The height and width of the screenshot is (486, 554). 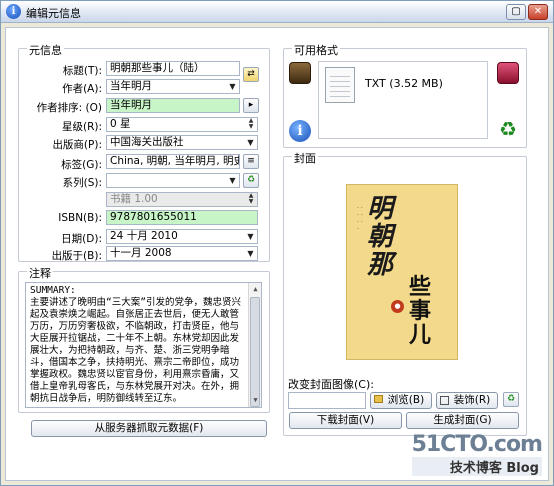 I want to click on author-sort-field: 当年明月, so click(x=173, y=105).